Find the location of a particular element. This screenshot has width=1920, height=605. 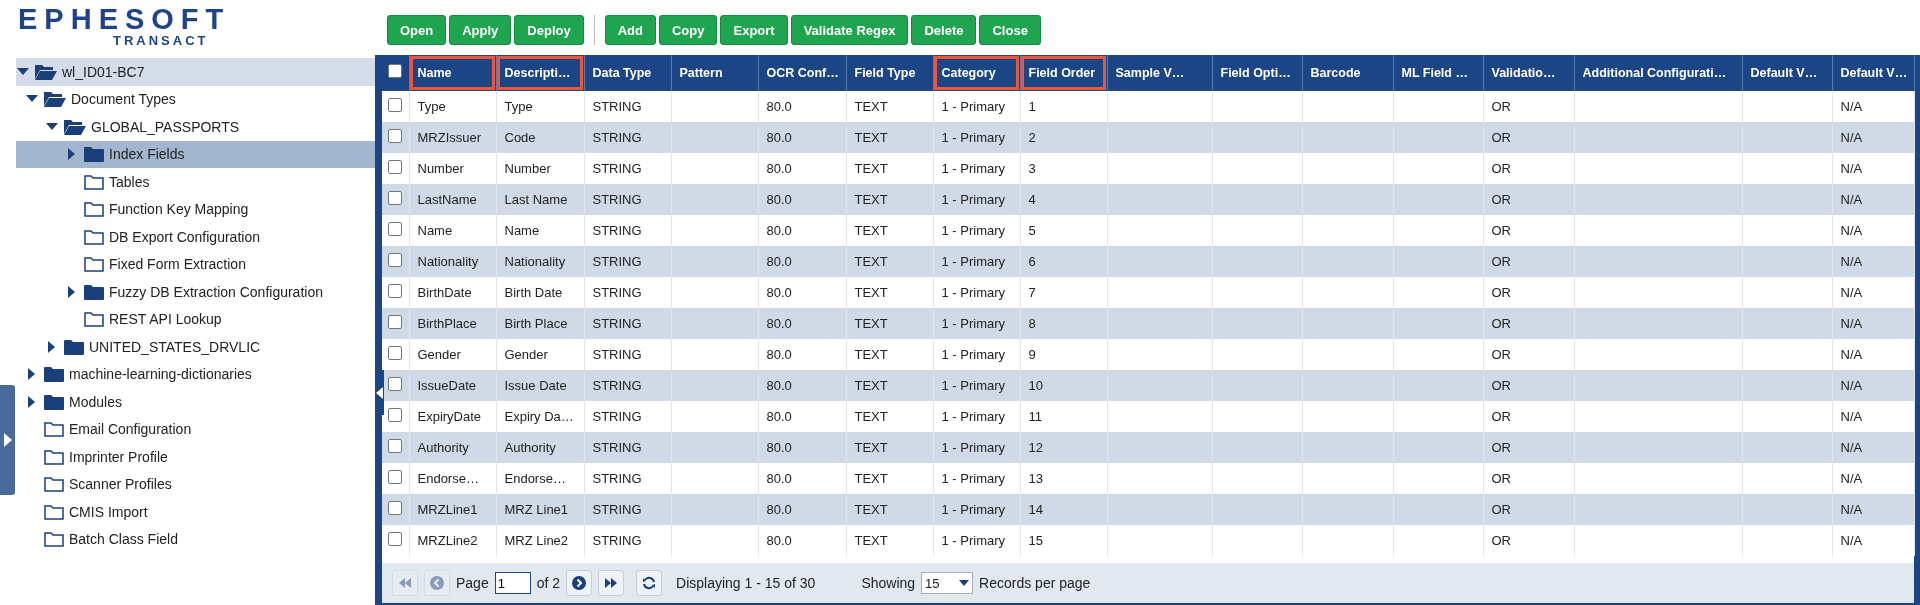

column-header: Barcode is located at coordinates (1347, 73).